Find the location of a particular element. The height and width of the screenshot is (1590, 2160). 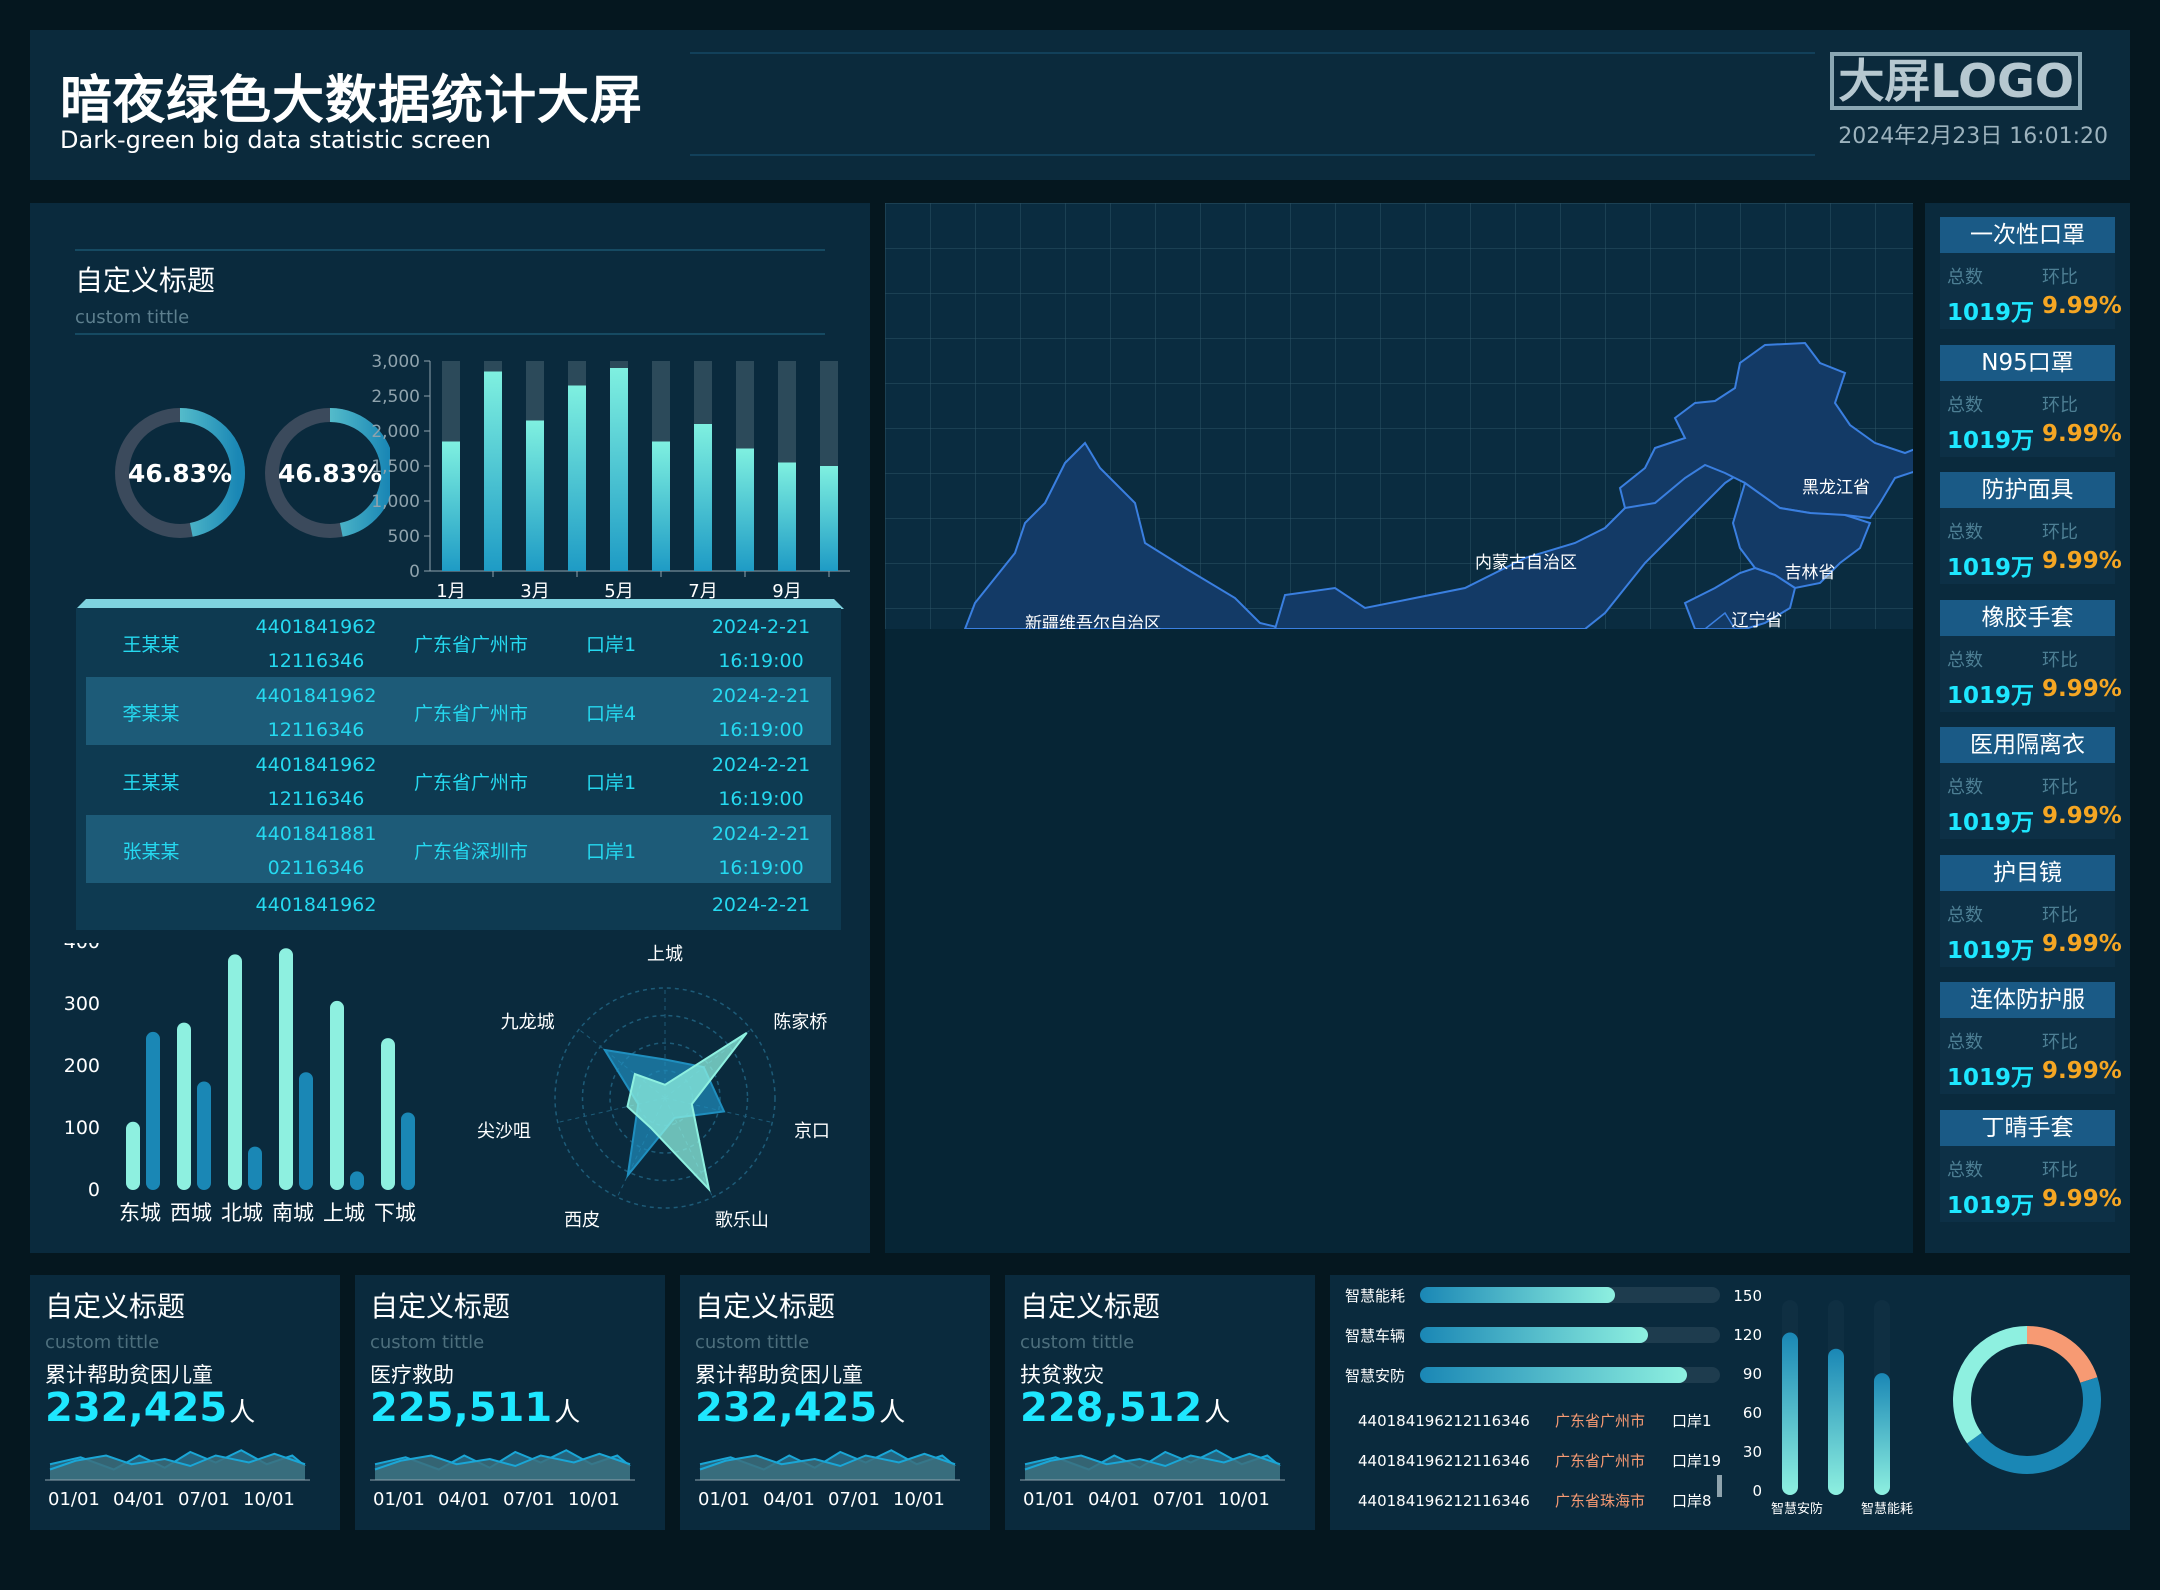

donut-label: 46.83% is located at coordinates (330, 473).